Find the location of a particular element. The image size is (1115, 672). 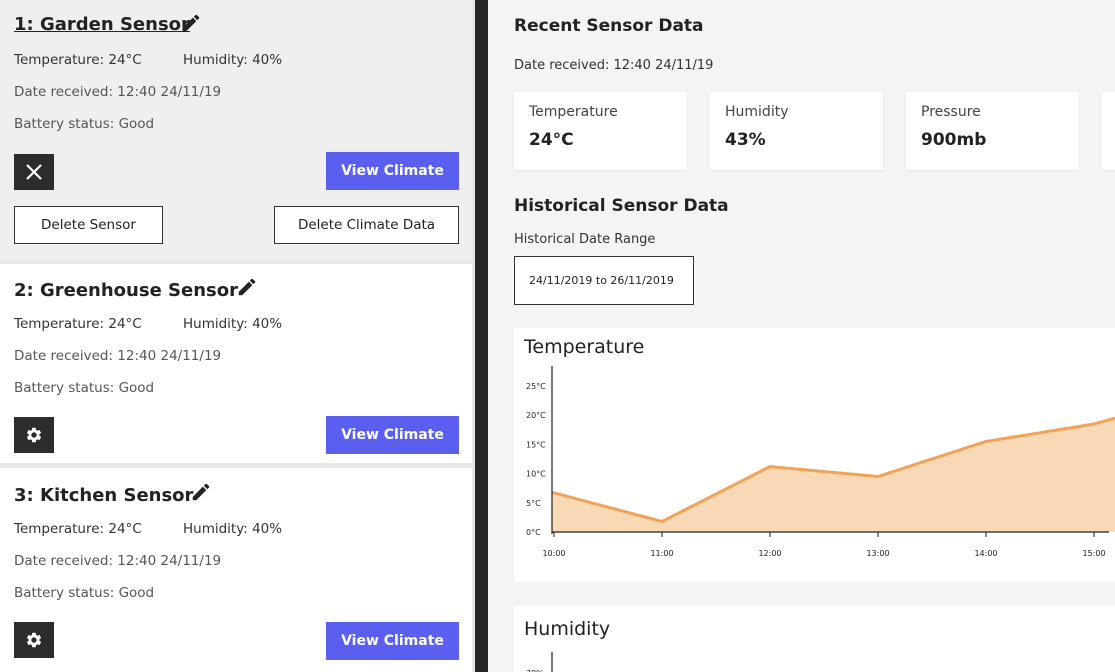

stat-card-temperature: Temperature 24°C is located at coordinates (600, 131).